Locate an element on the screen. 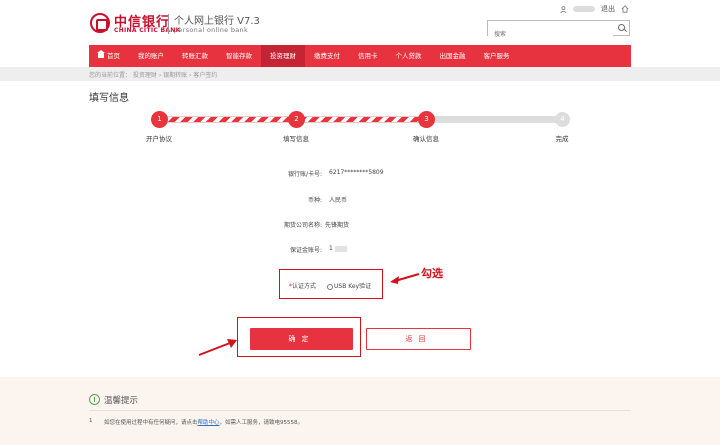 The width and height of the screenshot is (720, 445). step-3-dot: 3 is located at coordinates (426, 119).